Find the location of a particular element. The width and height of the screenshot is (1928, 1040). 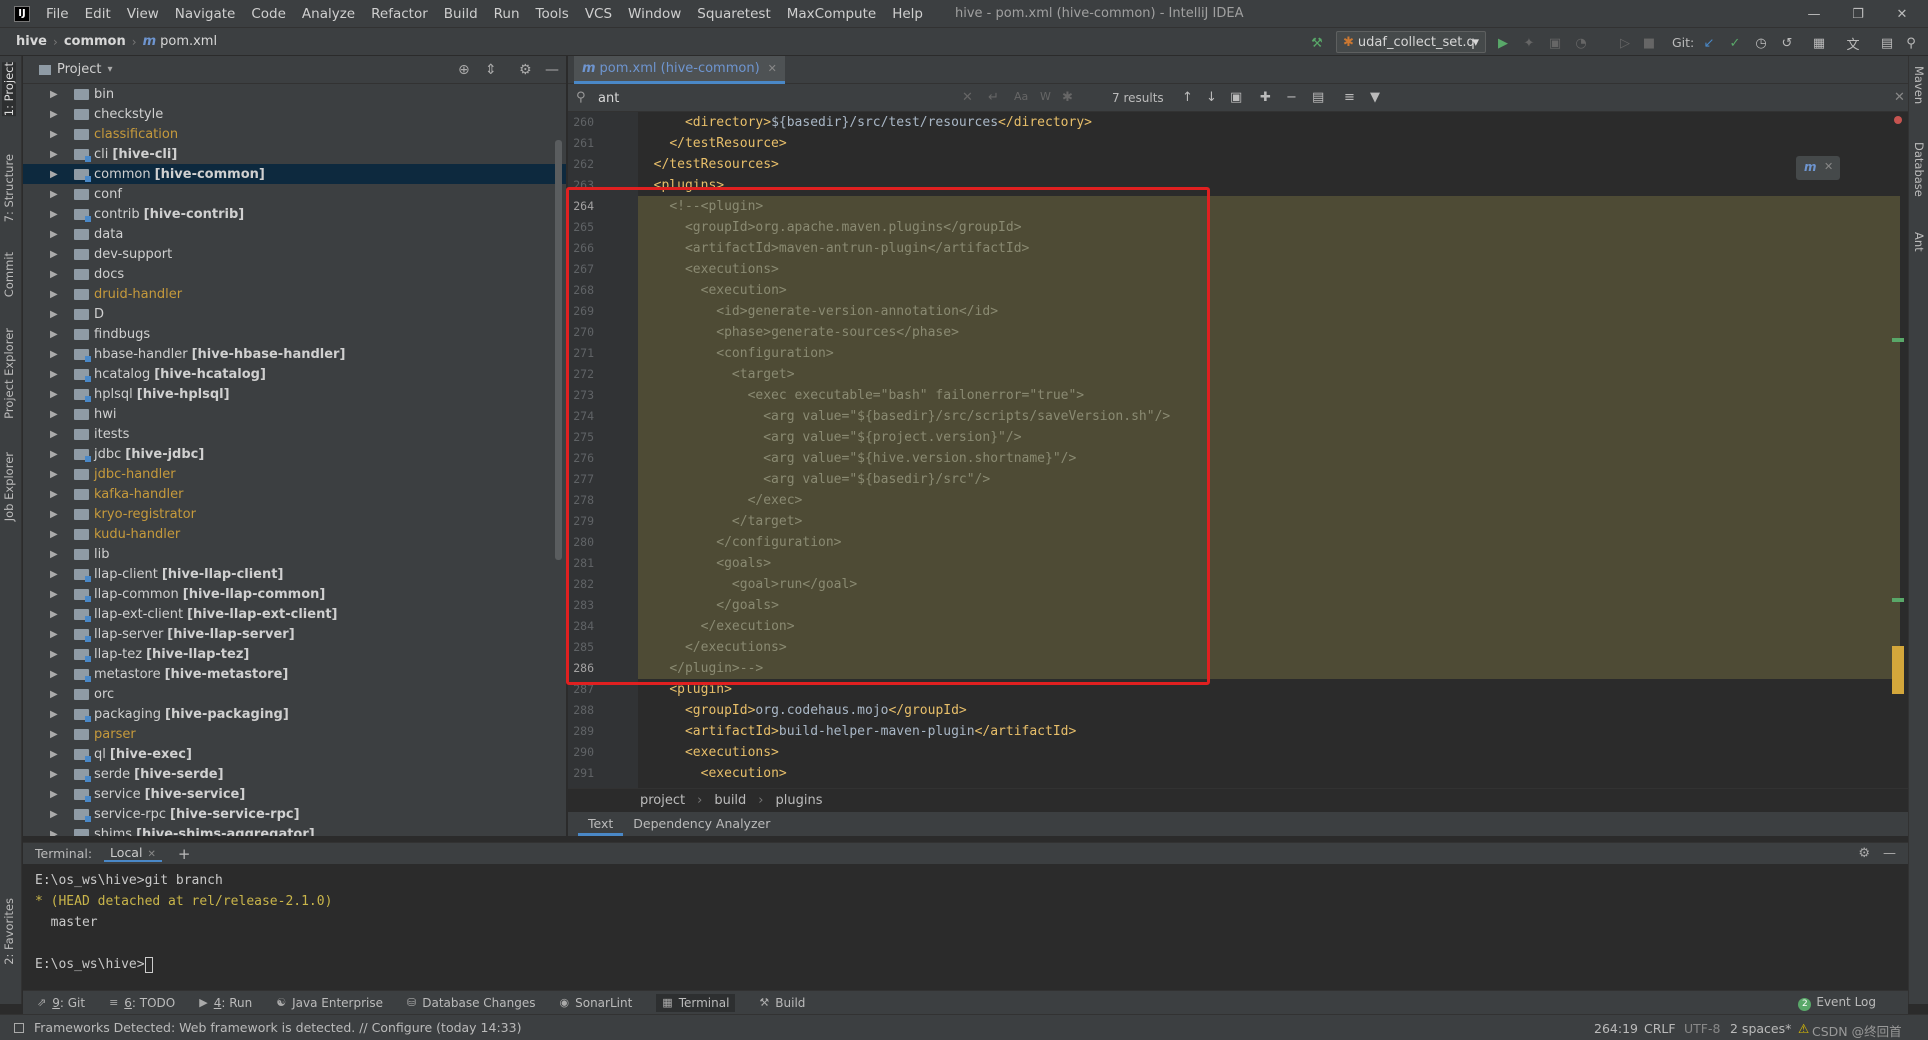

breadcrumb-project: hive is located at coordinates (26, 41).